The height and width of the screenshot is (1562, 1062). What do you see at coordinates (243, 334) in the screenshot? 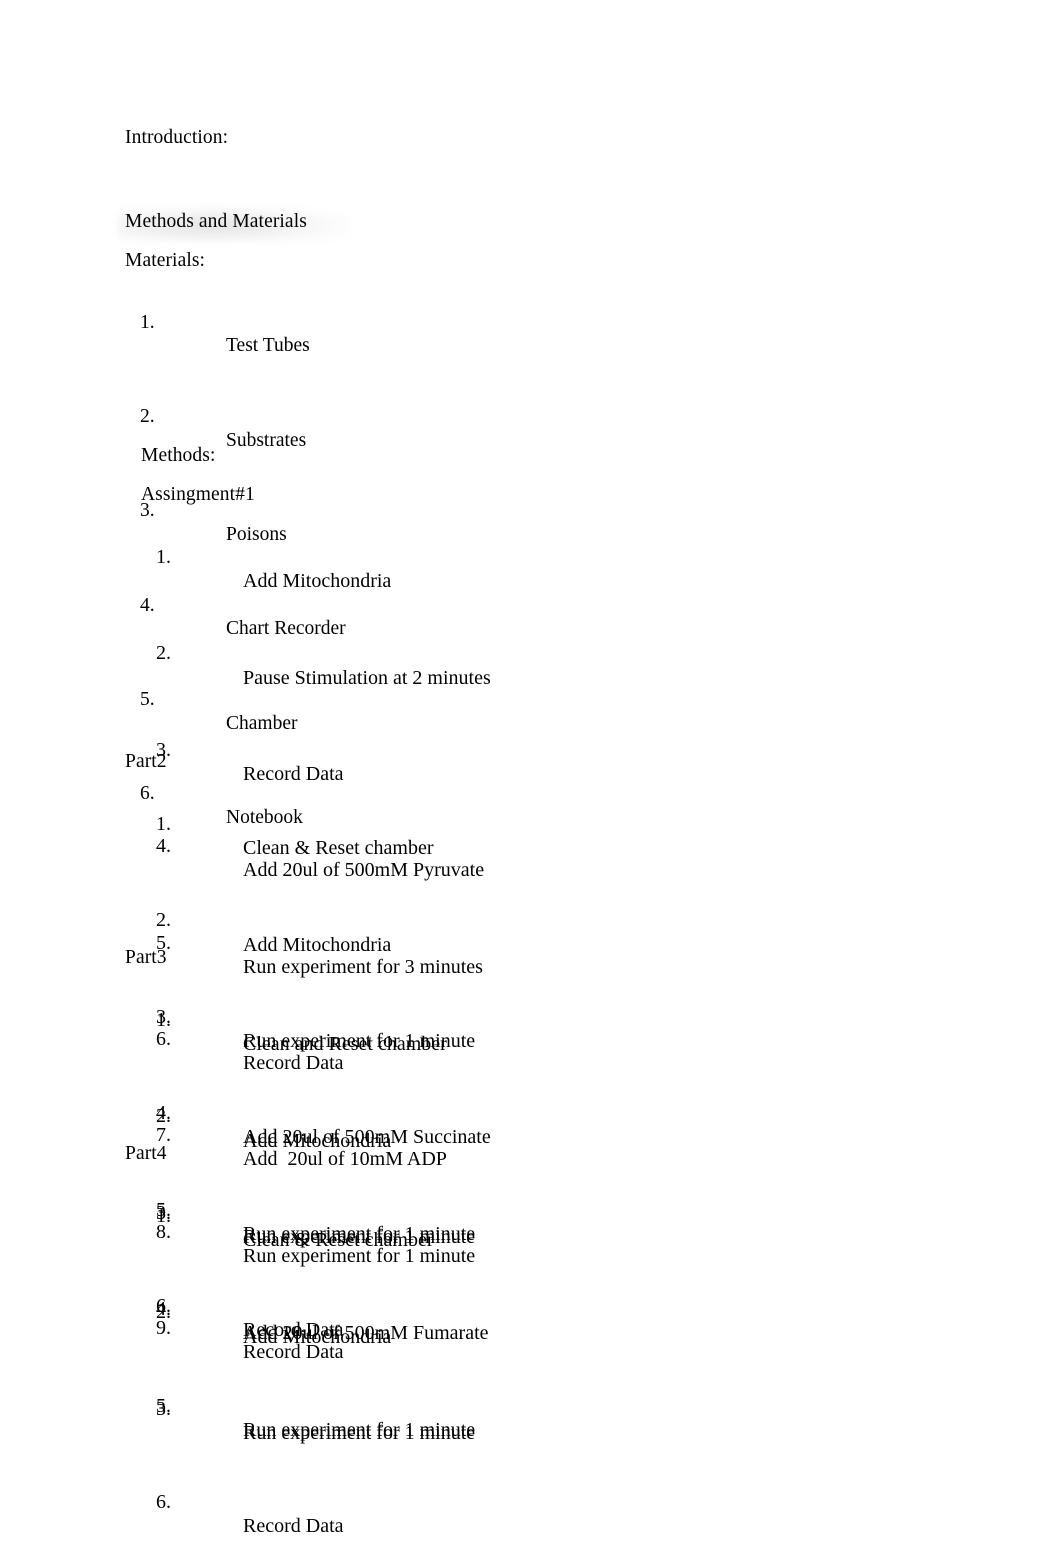
I see `list-item: 1. Test Tubes` at bounding box center [243, 334].